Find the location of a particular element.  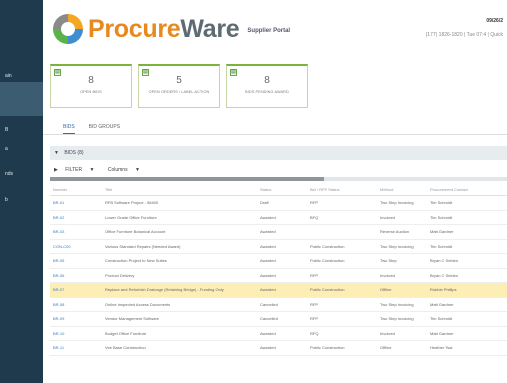

column-header: Status is located at coordinates (285, 189).